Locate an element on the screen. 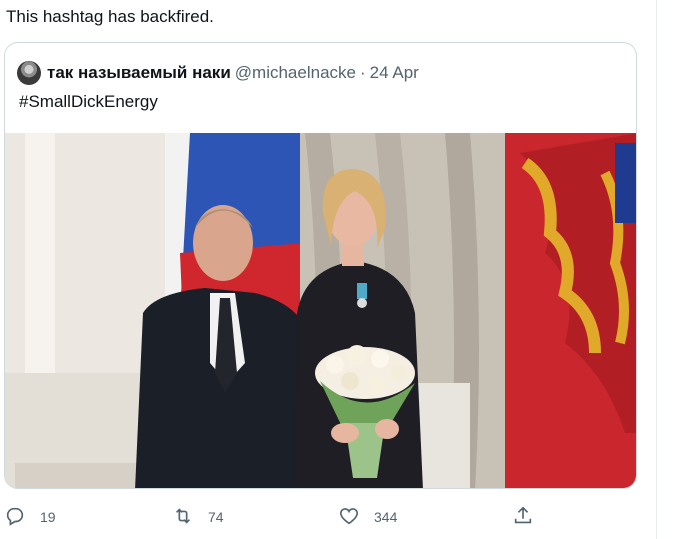 The width and height of the screenshot is (673, 539). share-icon is located at coordinates (523, 517).